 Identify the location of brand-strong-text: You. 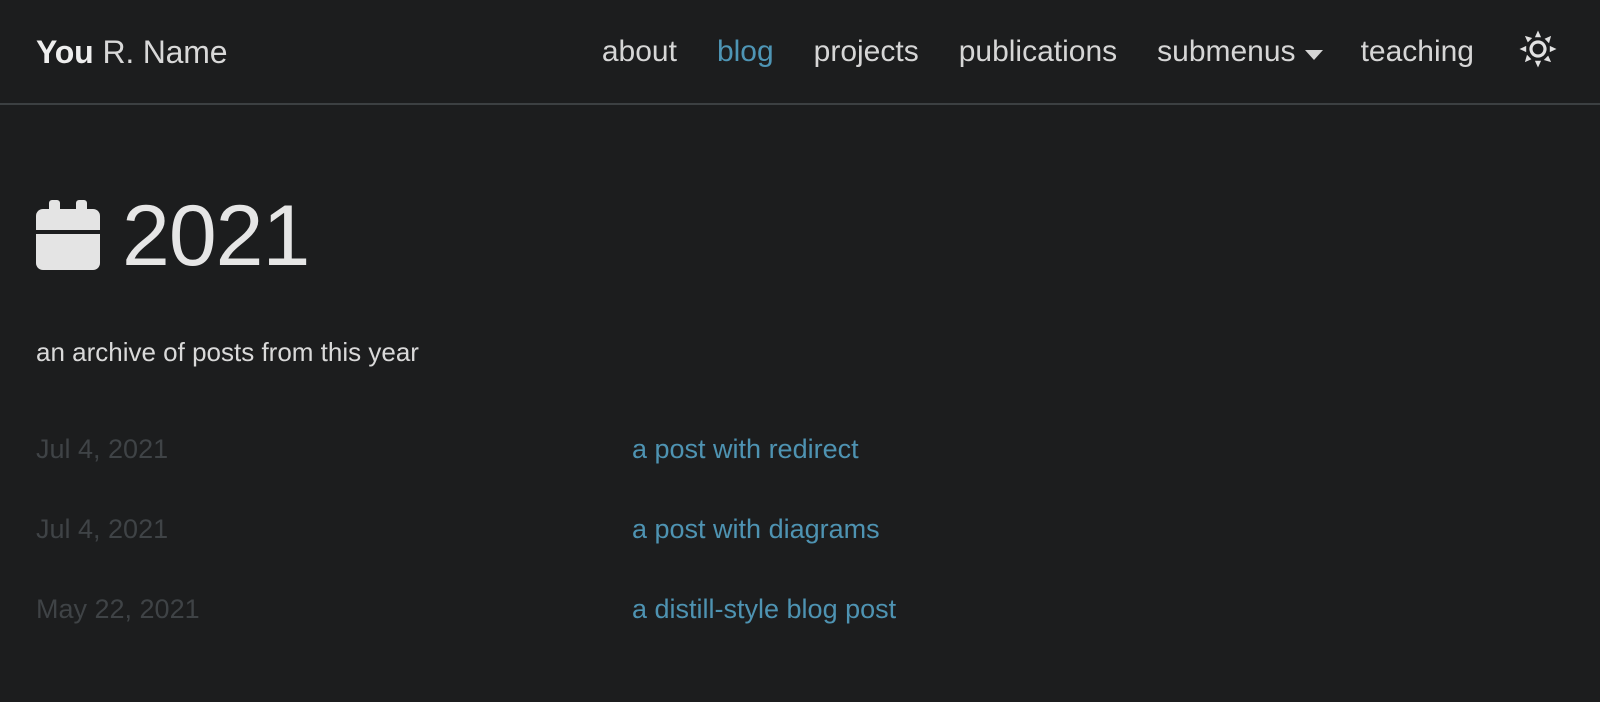
(65, 51).